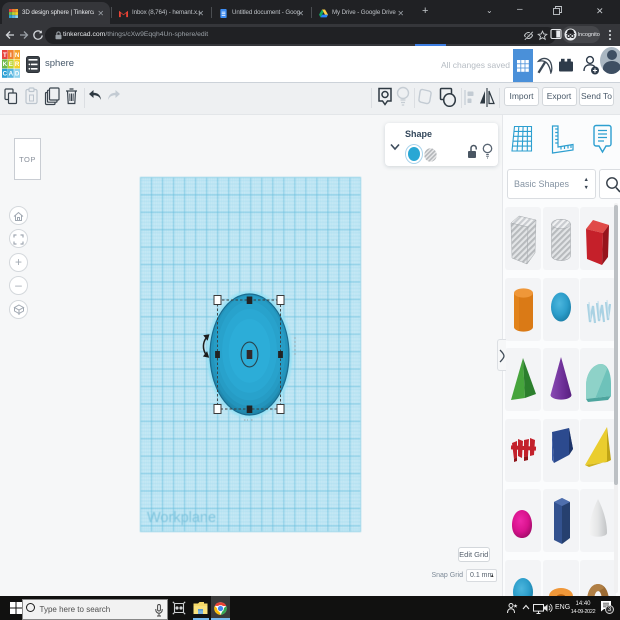  What do you see at coordinates (5, 55) in the screenshot?
I see `svg-text: T` at bounding box center [5, 55].